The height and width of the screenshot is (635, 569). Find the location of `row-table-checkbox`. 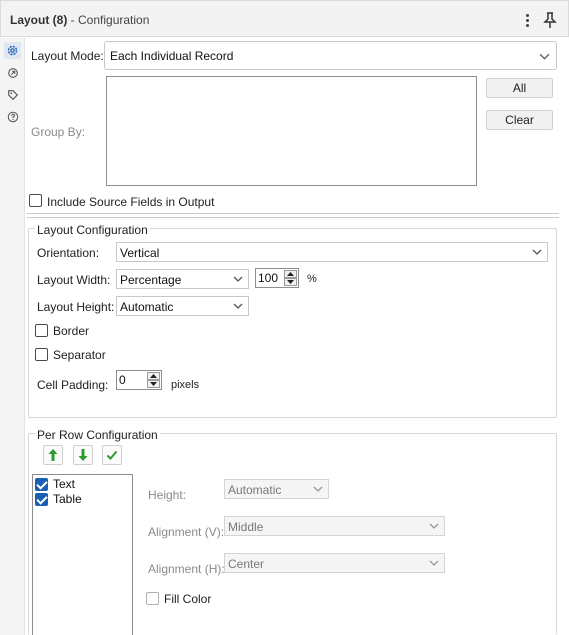

row-table-checkbox is located at coordinates (41, 499).